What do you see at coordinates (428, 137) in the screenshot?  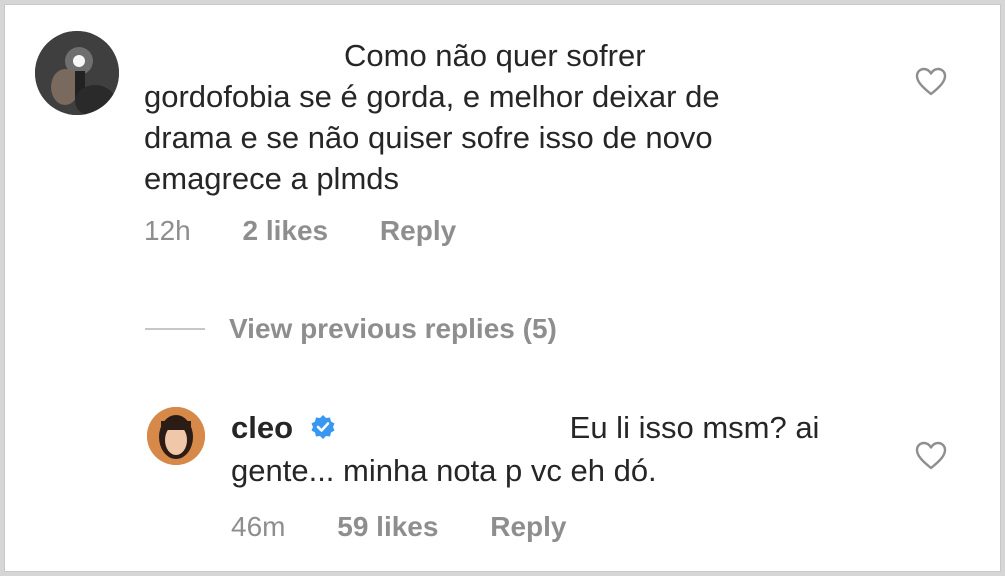 I see `comment-line: drama e se não quiser sofre isso de novo` at bounding box center [428, 137].